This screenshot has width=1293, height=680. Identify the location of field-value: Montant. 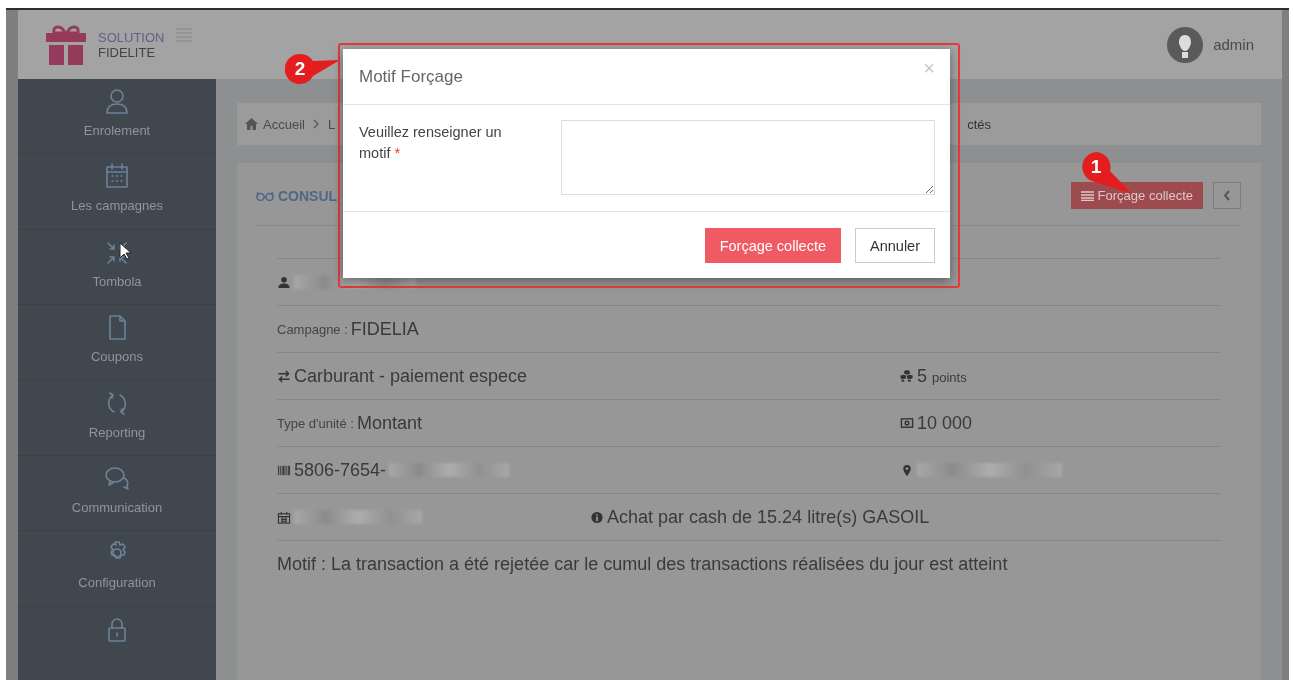
(389, 423).